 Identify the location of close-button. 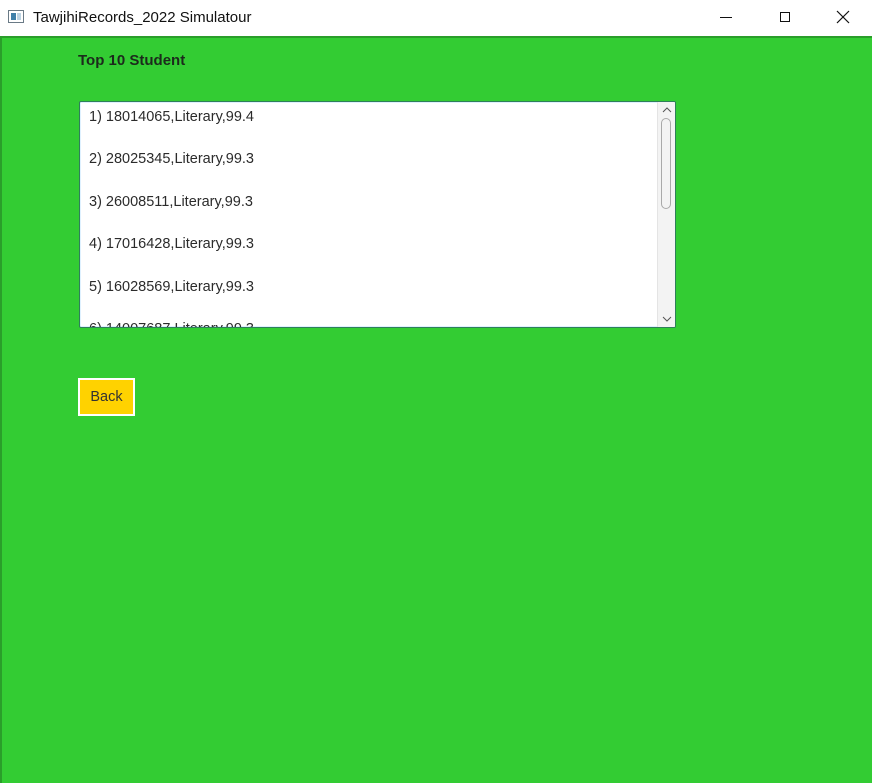
(843, 17).